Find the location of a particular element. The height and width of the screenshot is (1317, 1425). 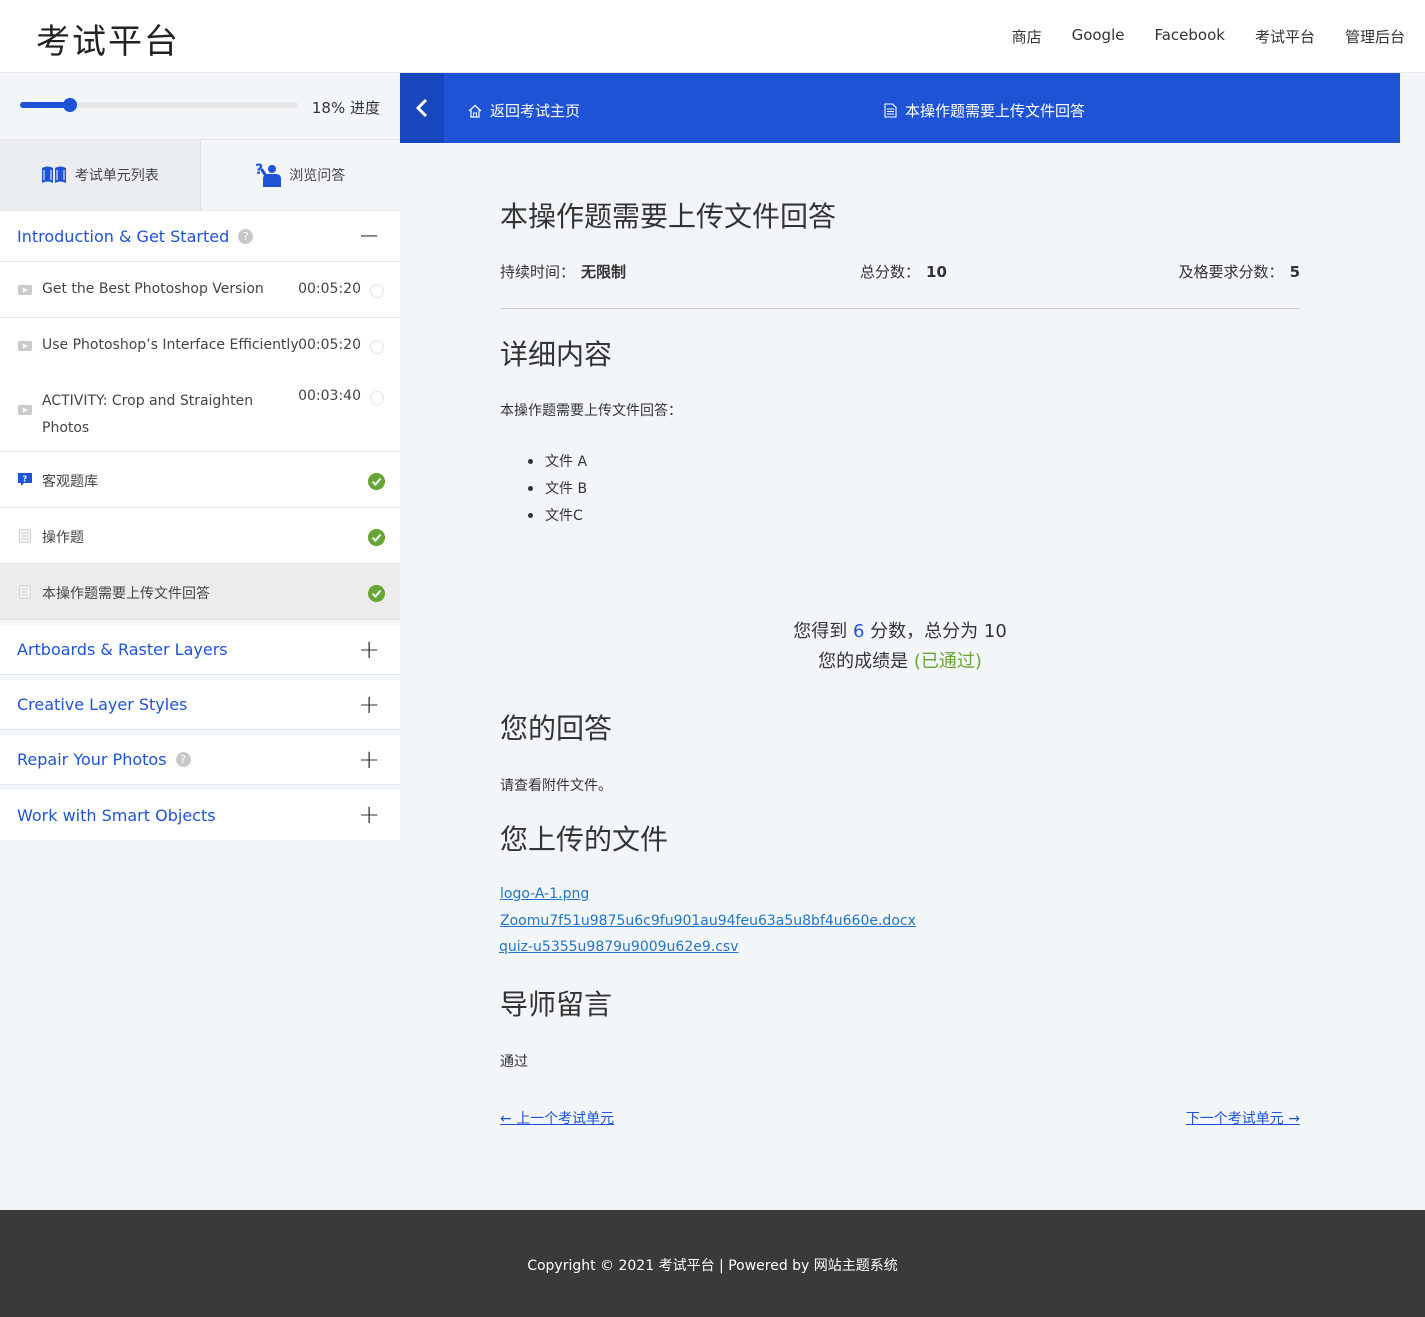

lesson-item: 操作题 is located at coordinates (200, 536).